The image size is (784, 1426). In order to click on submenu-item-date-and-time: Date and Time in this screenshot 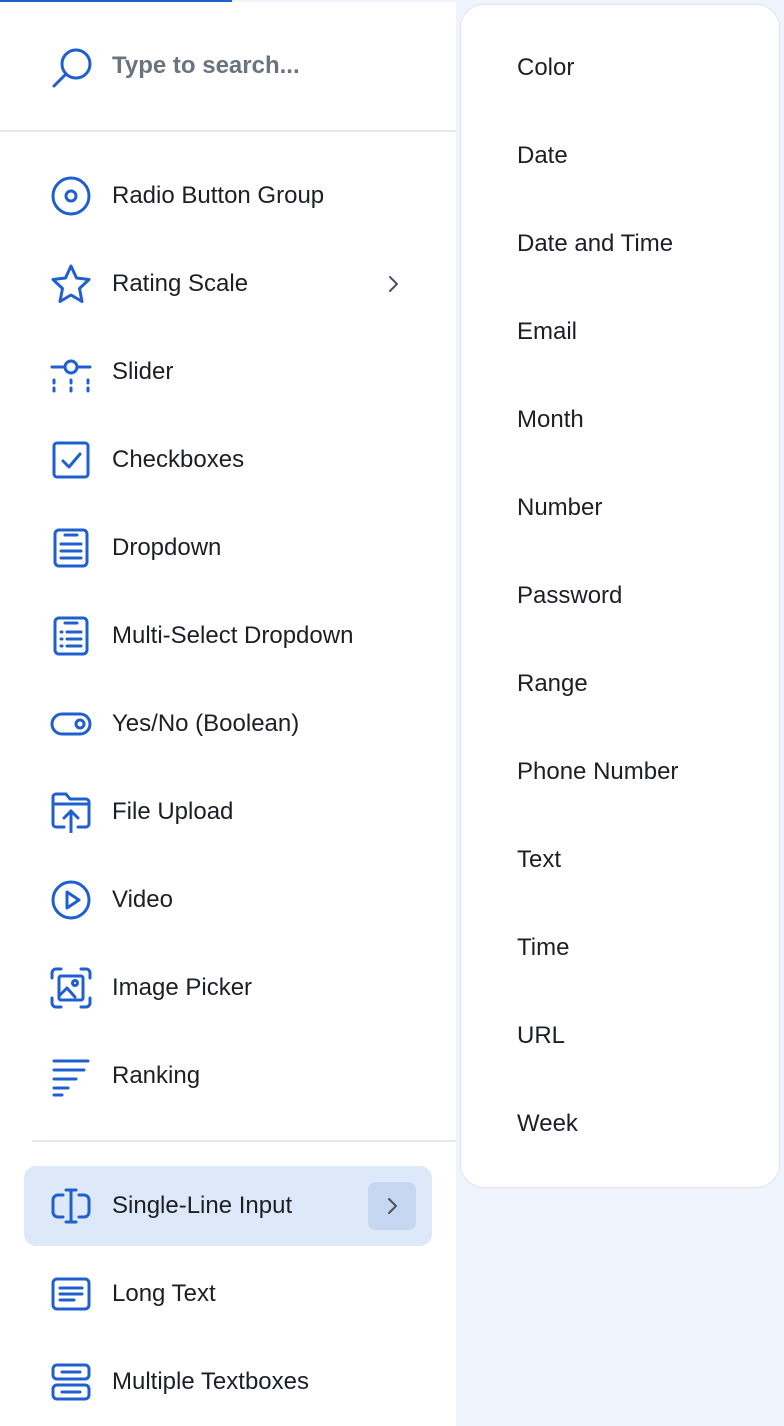, I will do `click(620, 244)`.